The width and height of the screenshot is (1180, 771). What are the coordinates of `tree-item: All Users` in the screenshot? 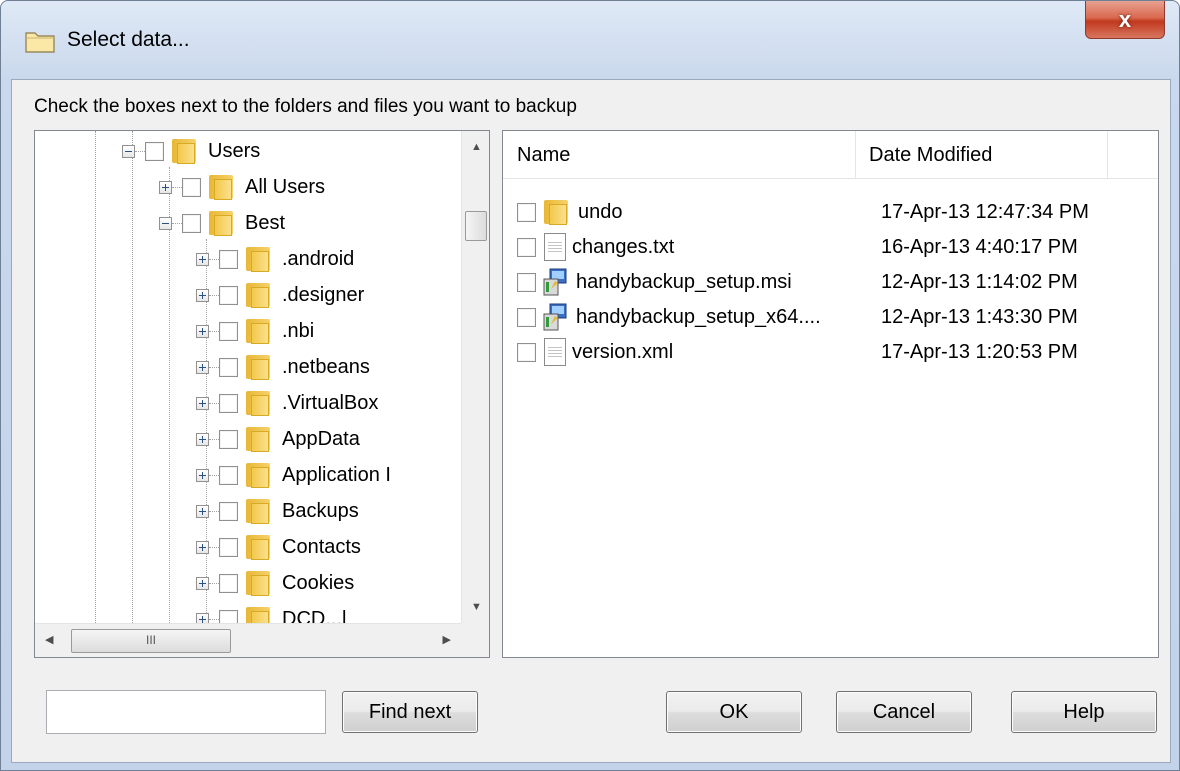 It's located at (242, 187).